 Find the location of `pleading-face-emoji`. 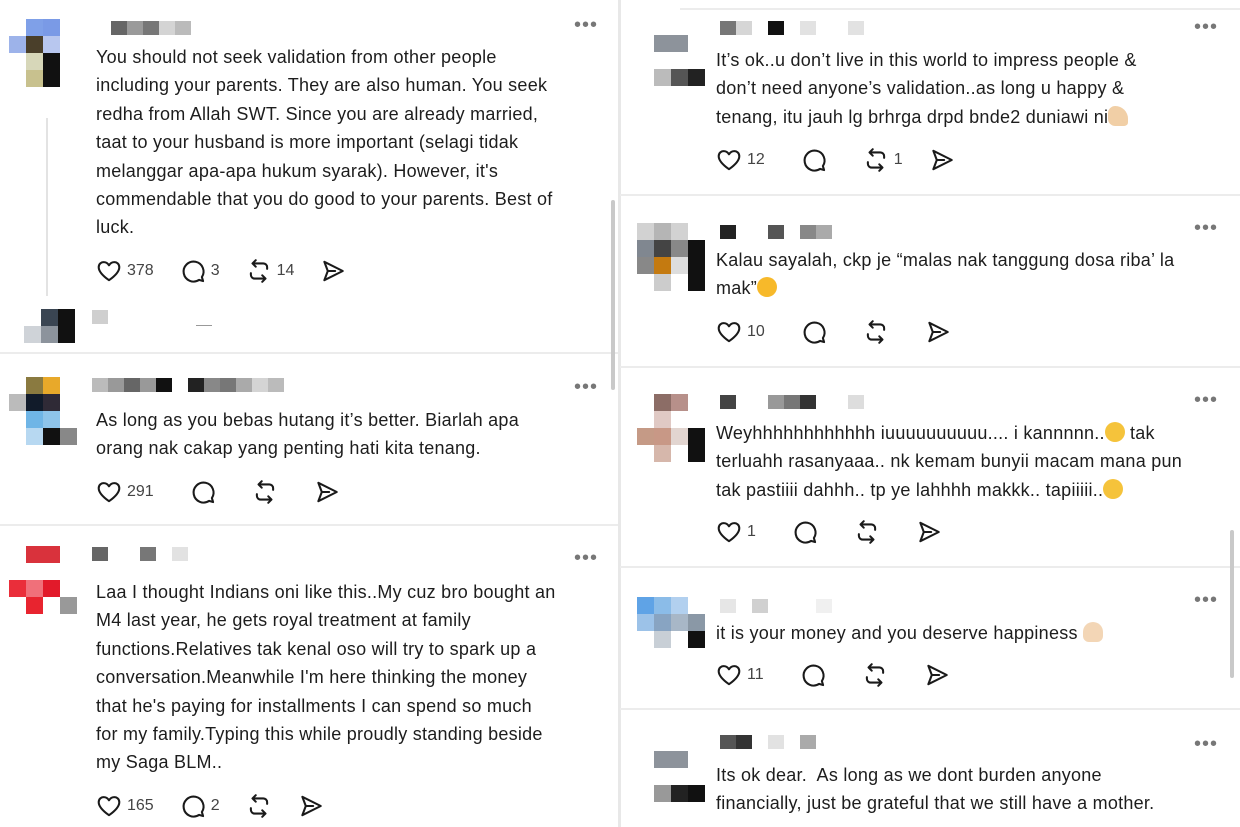

pleading-face-emoji is located at coordinates (1114, 432).